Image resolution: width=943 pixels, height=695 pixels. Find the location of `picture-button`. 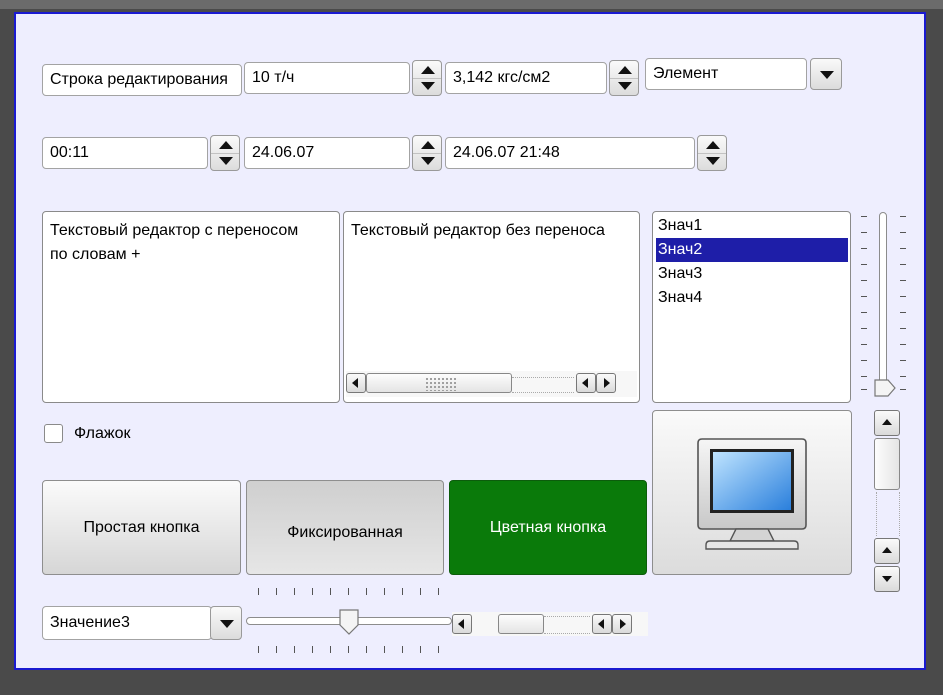

picture-button is located at coordinates (752, 492).